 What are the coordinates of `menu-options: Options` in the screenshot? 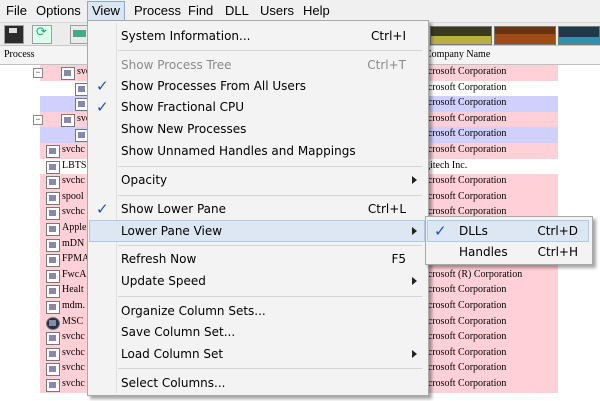 It's located at (58, 11).